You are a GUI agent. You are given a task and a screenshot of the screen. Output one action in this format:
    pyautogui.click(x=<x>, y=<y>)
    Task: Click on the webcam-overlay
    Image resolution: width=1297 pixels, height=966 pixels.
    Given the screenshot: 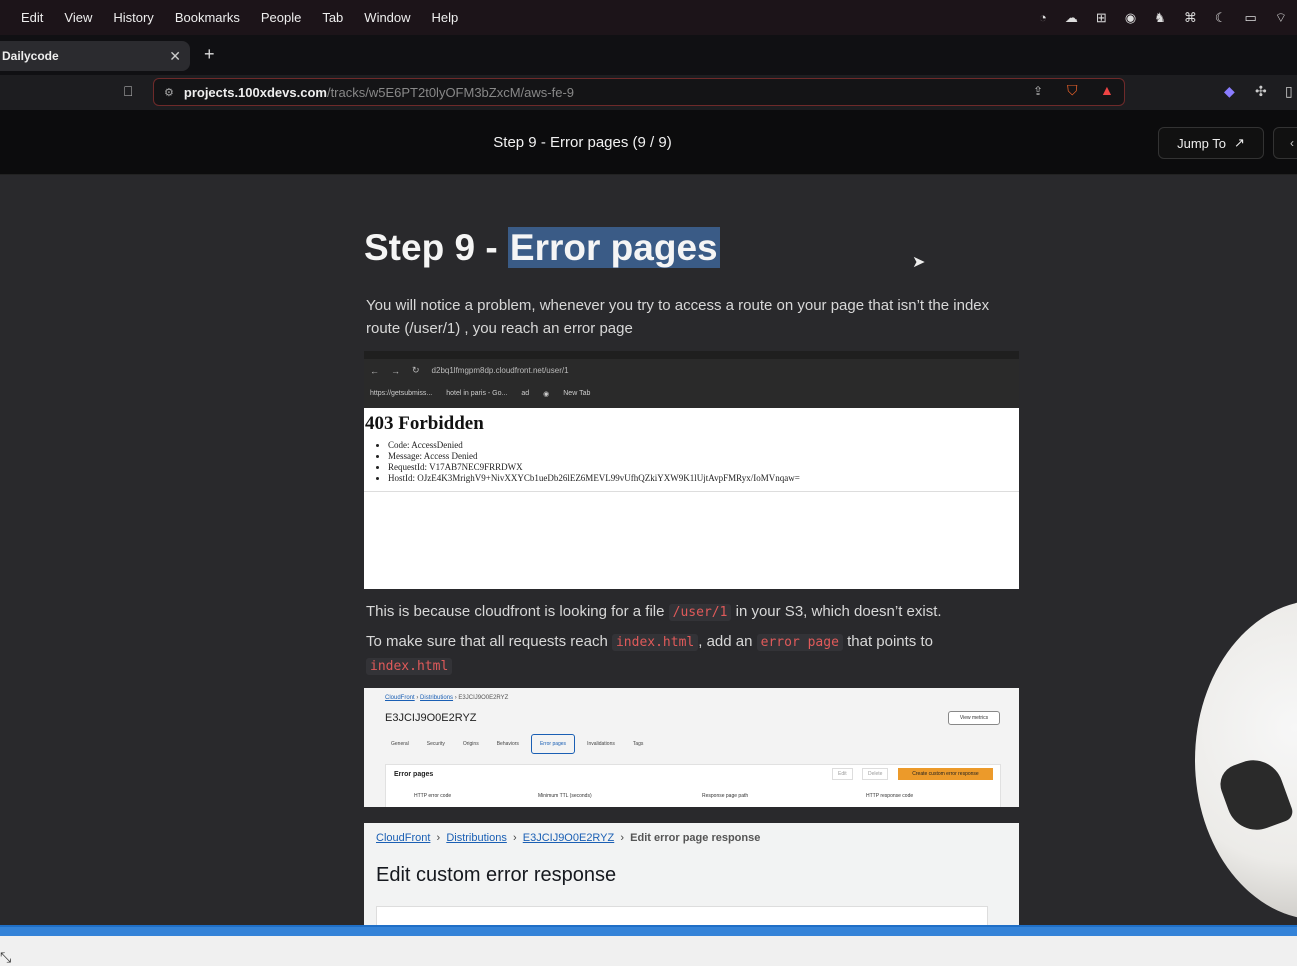 What is the action you would take?
    pyautogui.click(x=1246, y=760)
    